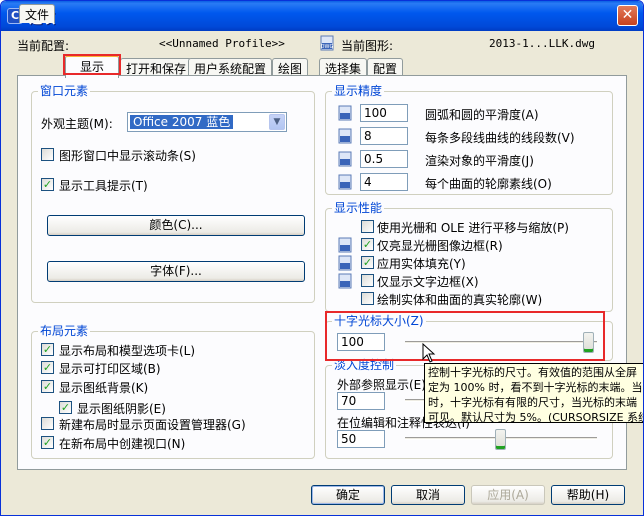 The image size is (644, 516). I want to click on apply-button: 应用(A), so click(508, 495).